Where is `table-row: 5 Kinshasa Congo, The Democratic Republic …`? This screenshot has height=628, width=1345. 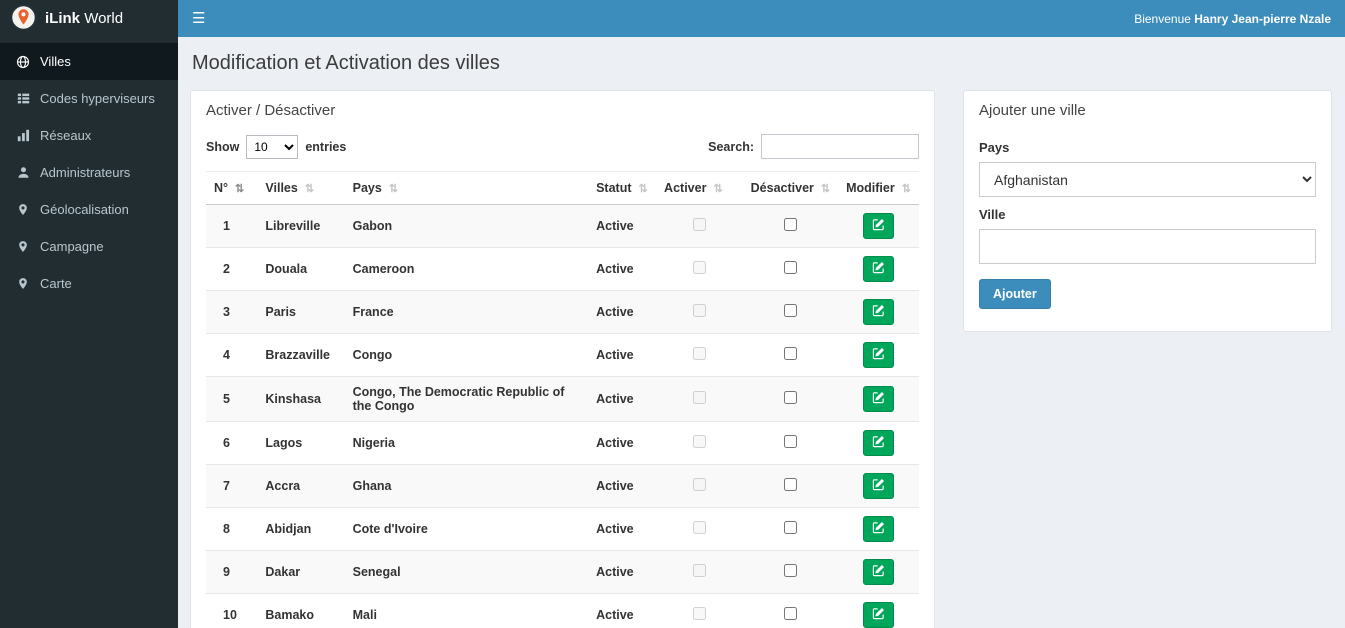 table-row: 5 Kinshasa Congo, The Democratic Republic … is located at coordinates (562, 399).